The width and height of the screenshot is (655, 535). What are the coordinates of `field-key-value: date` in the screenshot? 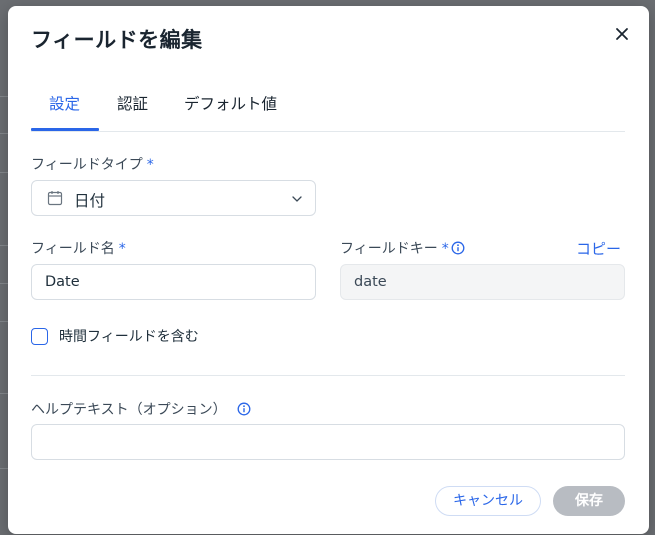 It's located at (370, 282).